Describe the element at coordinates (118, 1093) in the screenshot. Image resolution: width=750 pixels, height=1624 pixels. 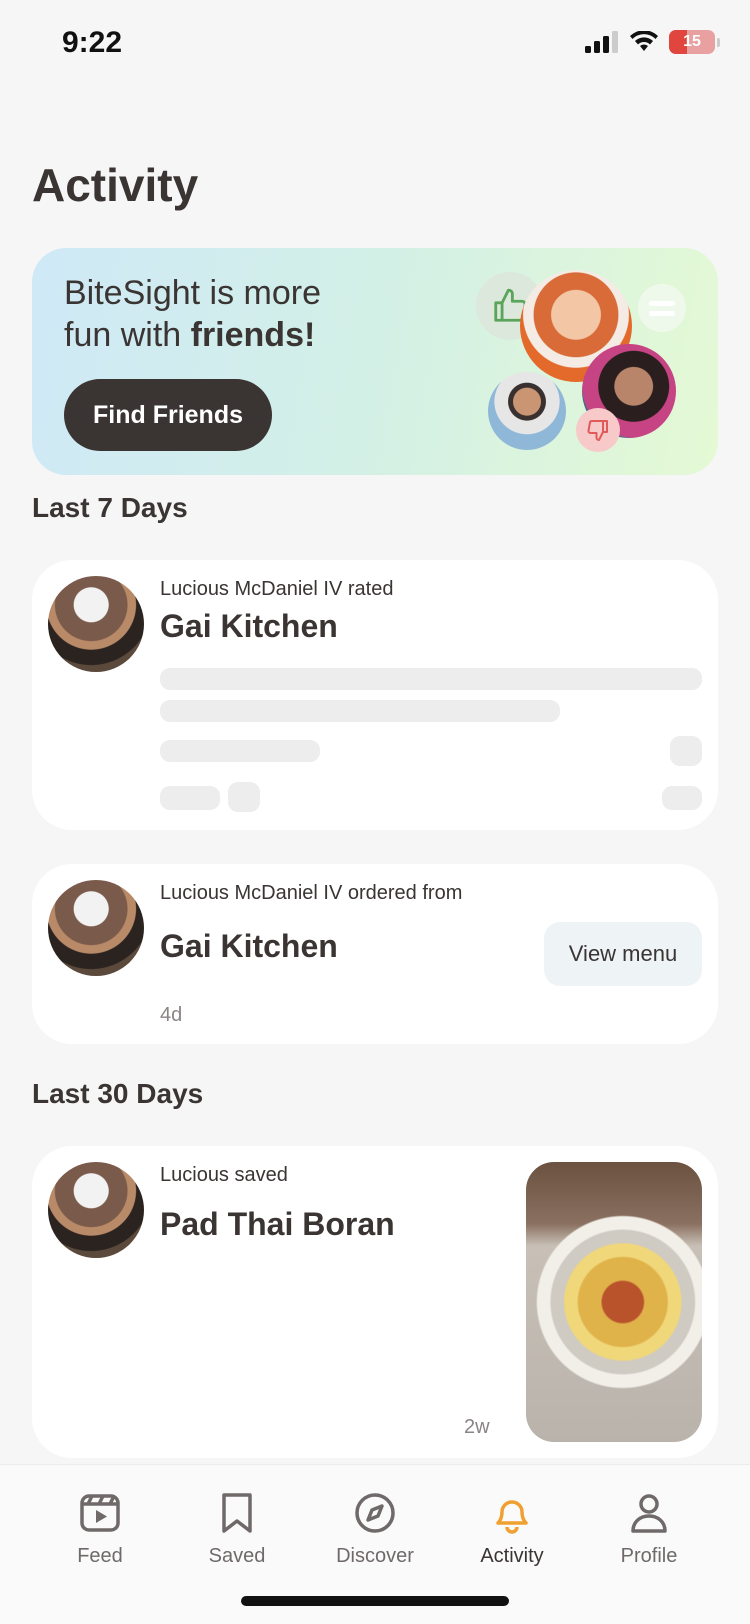
I see `section-header-last-30-days: Last 30 Days` at that location.